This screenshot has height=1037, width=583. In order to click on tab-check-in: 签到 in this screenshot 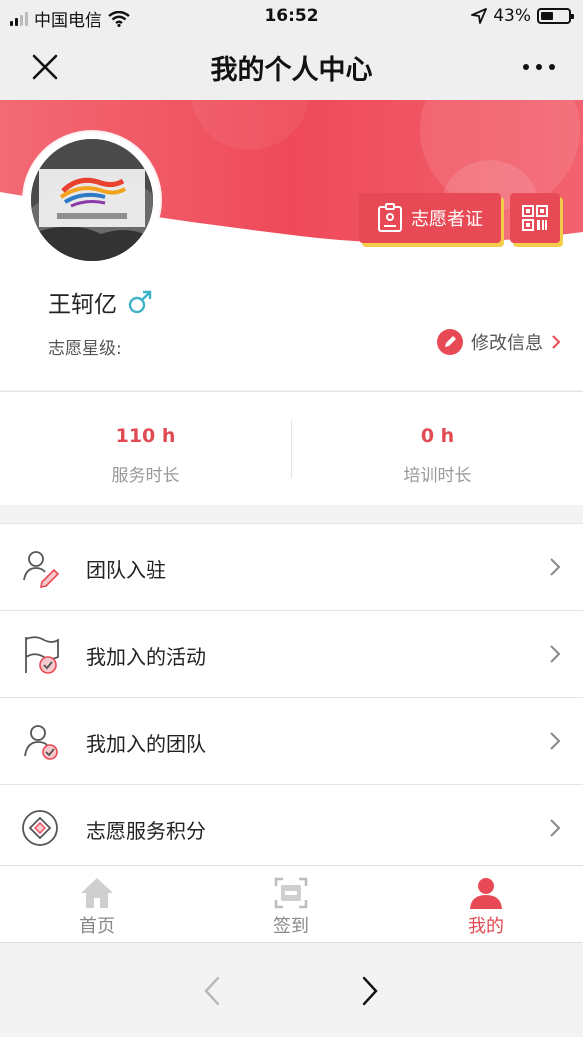, I will do `click(291, 904)`.